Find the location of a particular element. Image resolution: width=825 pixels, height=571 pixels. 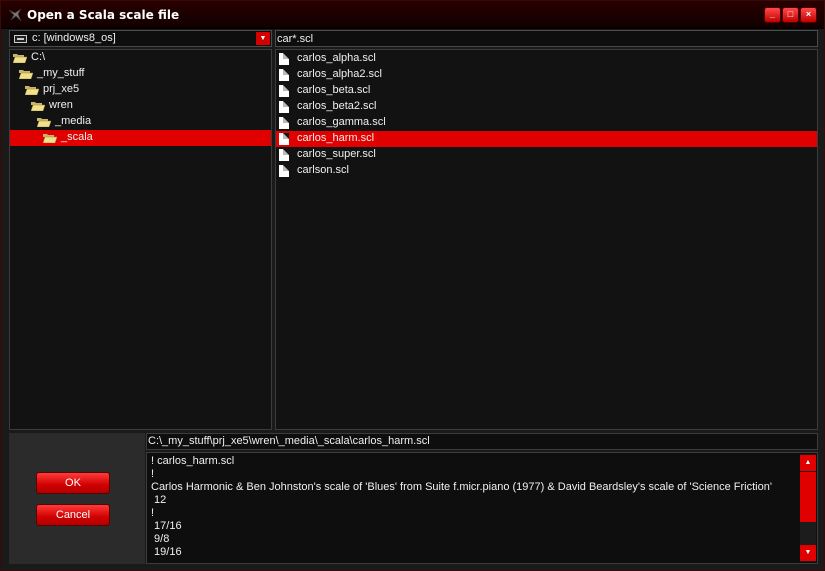

tree-item: _media is located at coordinates (140, 122).